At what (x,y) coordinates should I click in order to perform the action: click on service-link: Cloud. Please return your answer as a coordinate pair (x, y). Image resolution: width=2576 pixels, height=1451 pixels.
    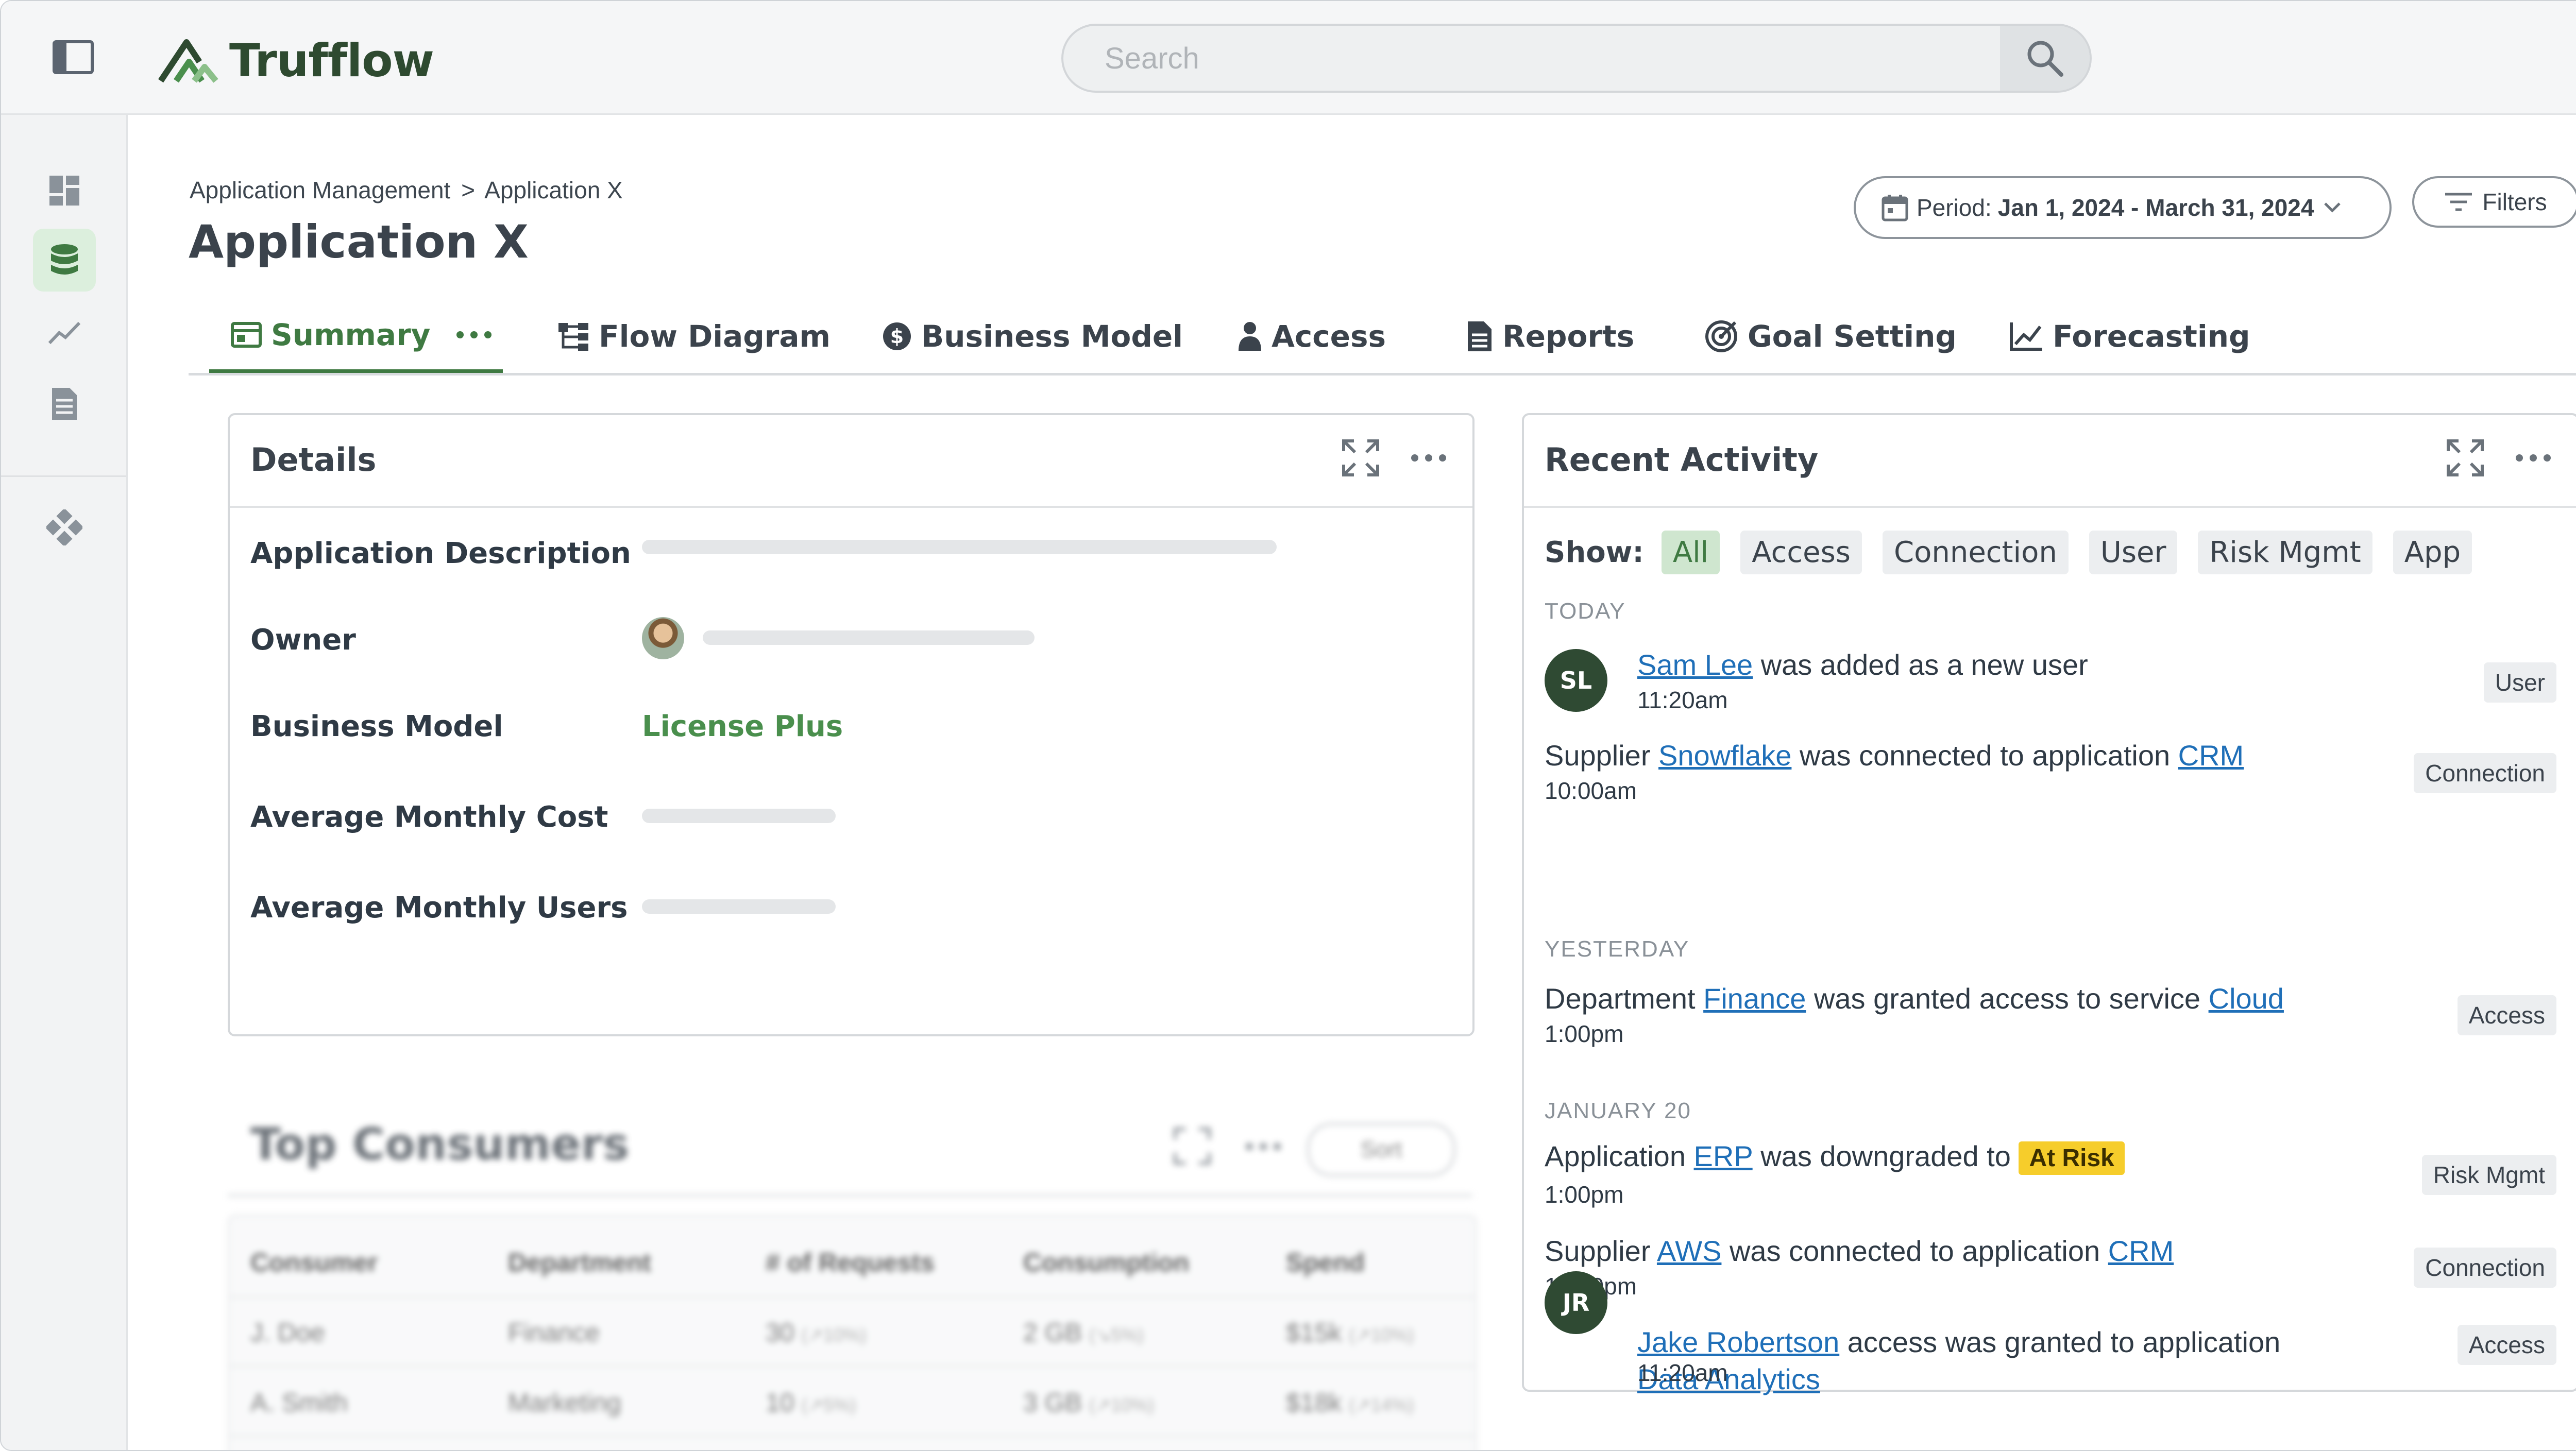
    Looking at the image, I should click on (2246, 998).